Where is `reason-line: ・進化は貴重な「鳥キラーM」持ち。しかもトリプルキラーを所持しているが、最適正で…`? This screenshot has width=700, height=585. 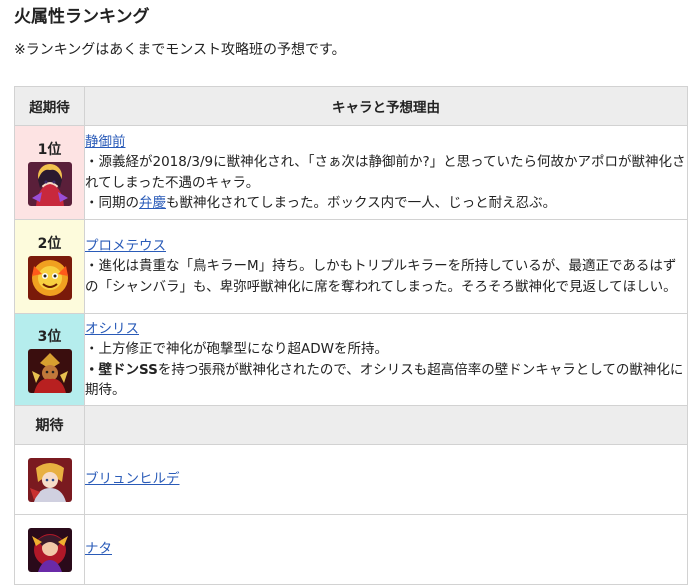 reason-line: ・進化は貴重な「鳥キラーM」持ち。しかもトリプルキラーを所持しているが、最適正で… is located at coordinates (381, 276).